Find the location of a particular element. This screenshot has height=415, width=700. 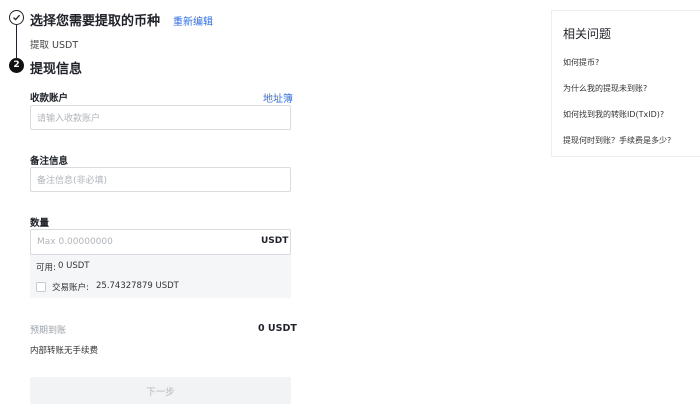

trade-account-checkbox is located at coordinates (41, 287).